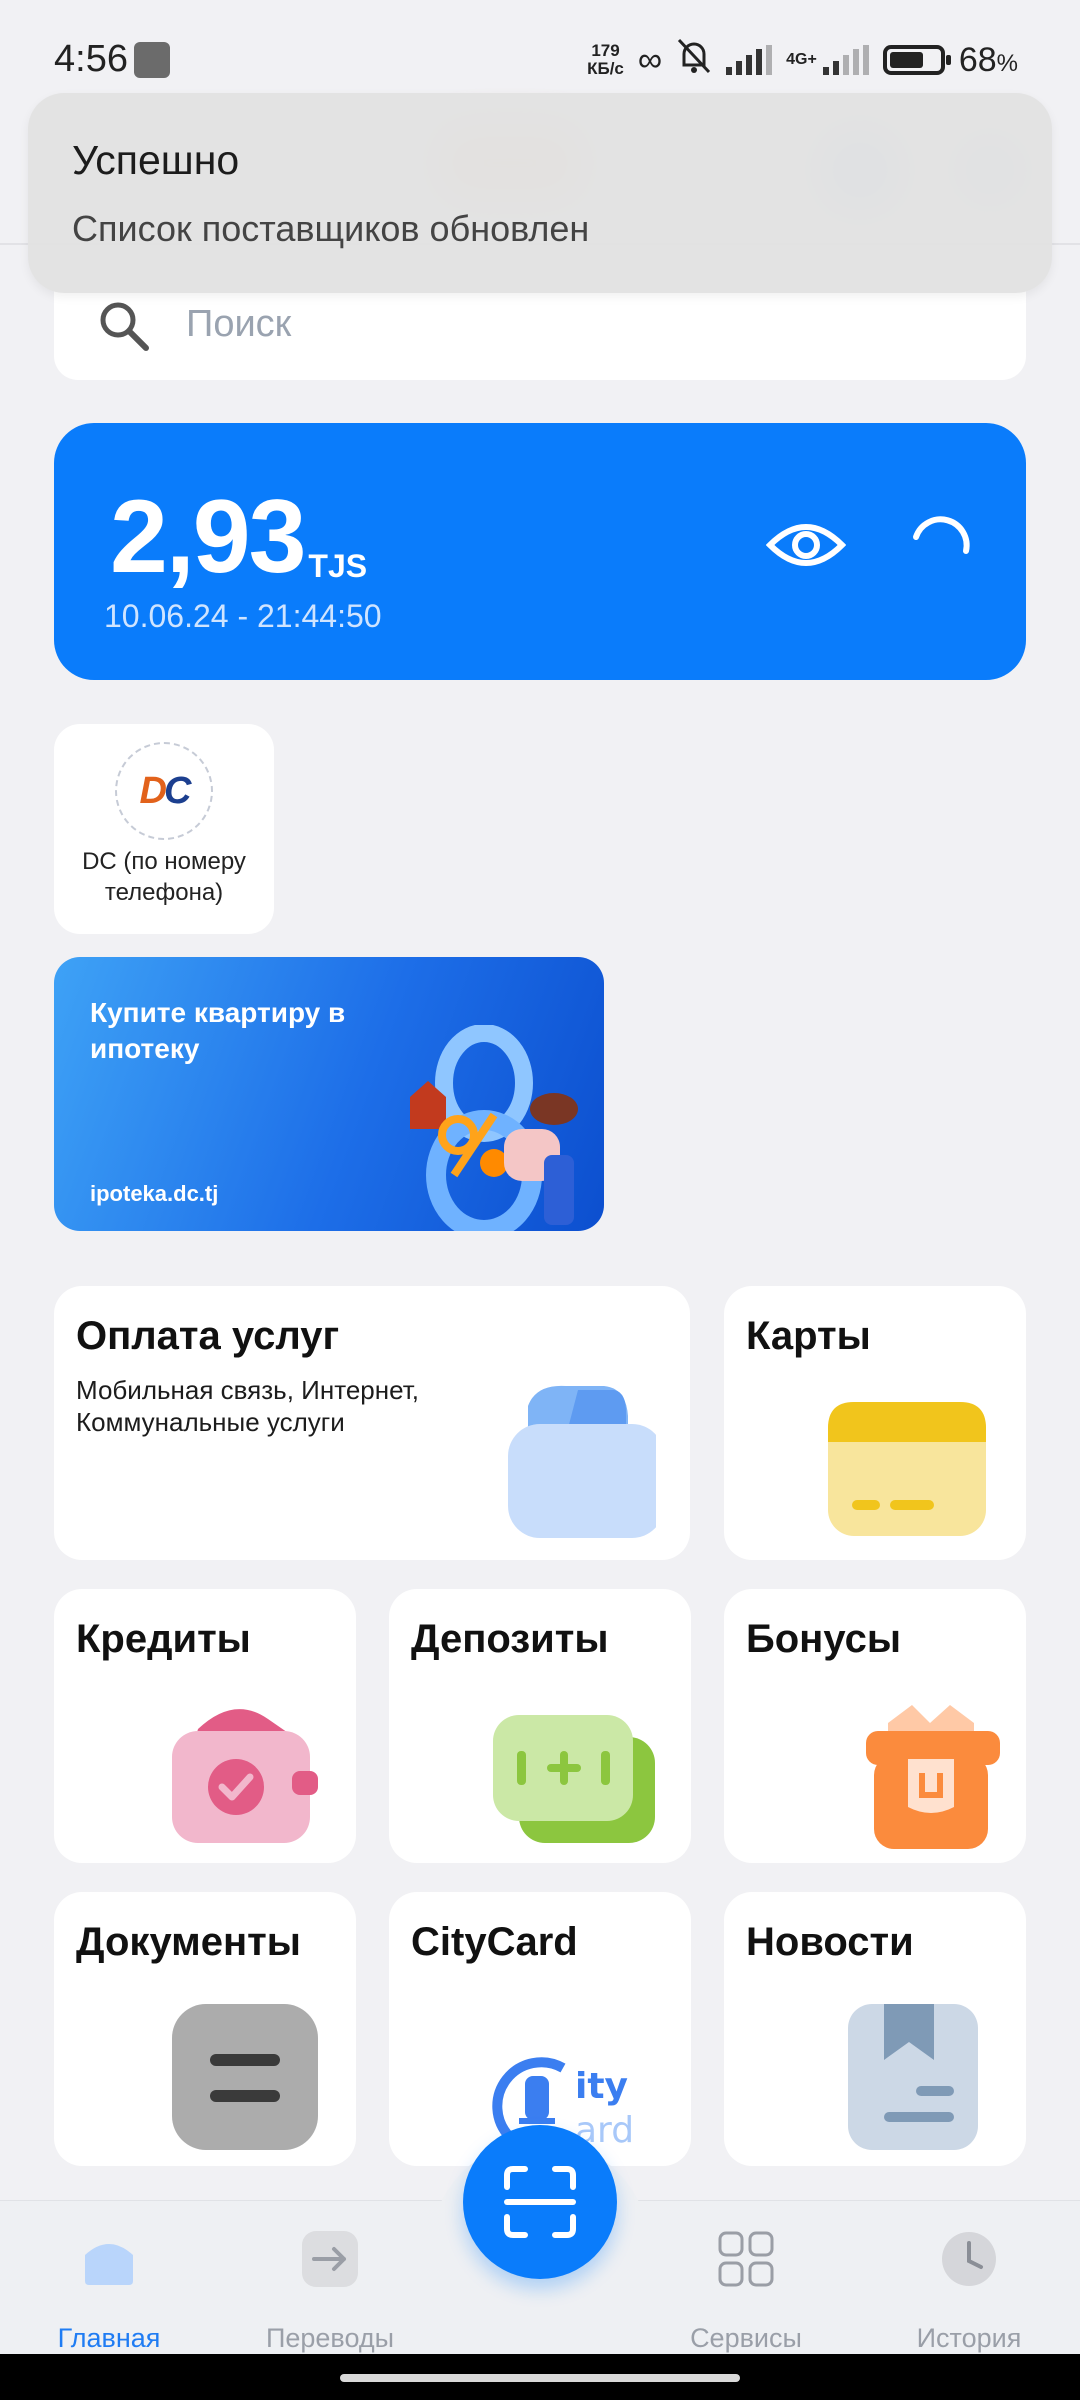 The image size is (1080, 2400). I want to click on tile-bonuses: Бонусы, so click(875, 1726).